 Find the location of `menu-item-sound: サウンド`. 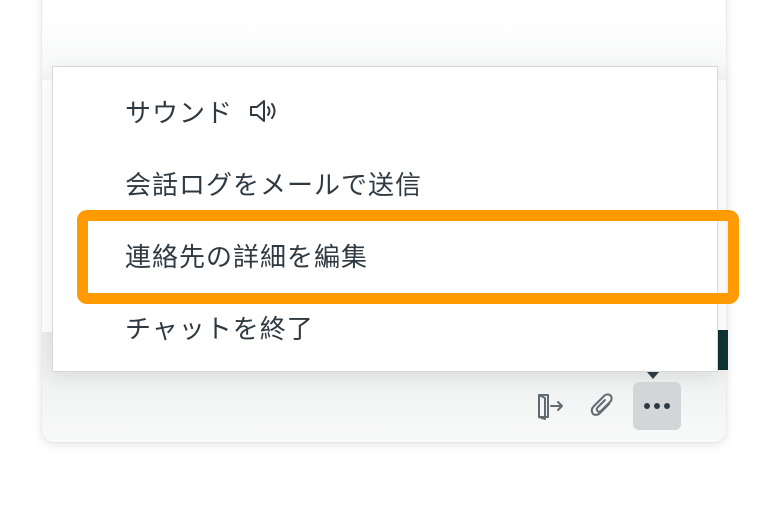

menu-item-sound: サウンド is located at coordinates (202, 111).